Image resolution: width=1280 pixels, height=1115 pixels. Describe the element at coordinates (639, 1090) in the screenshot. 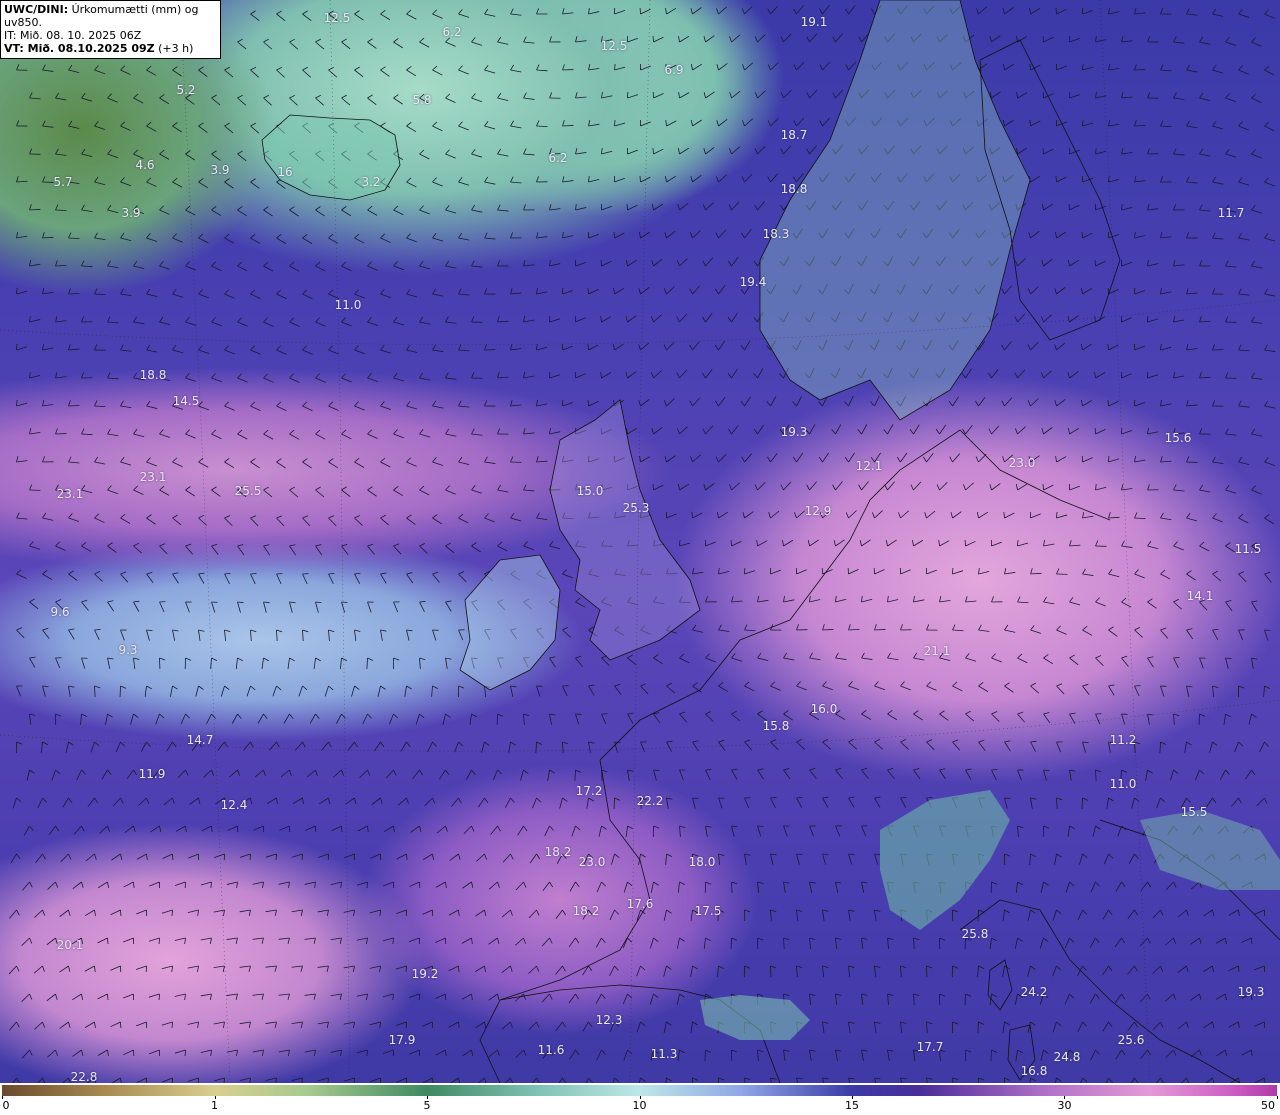

I see `colorbar-gradient` at that location.